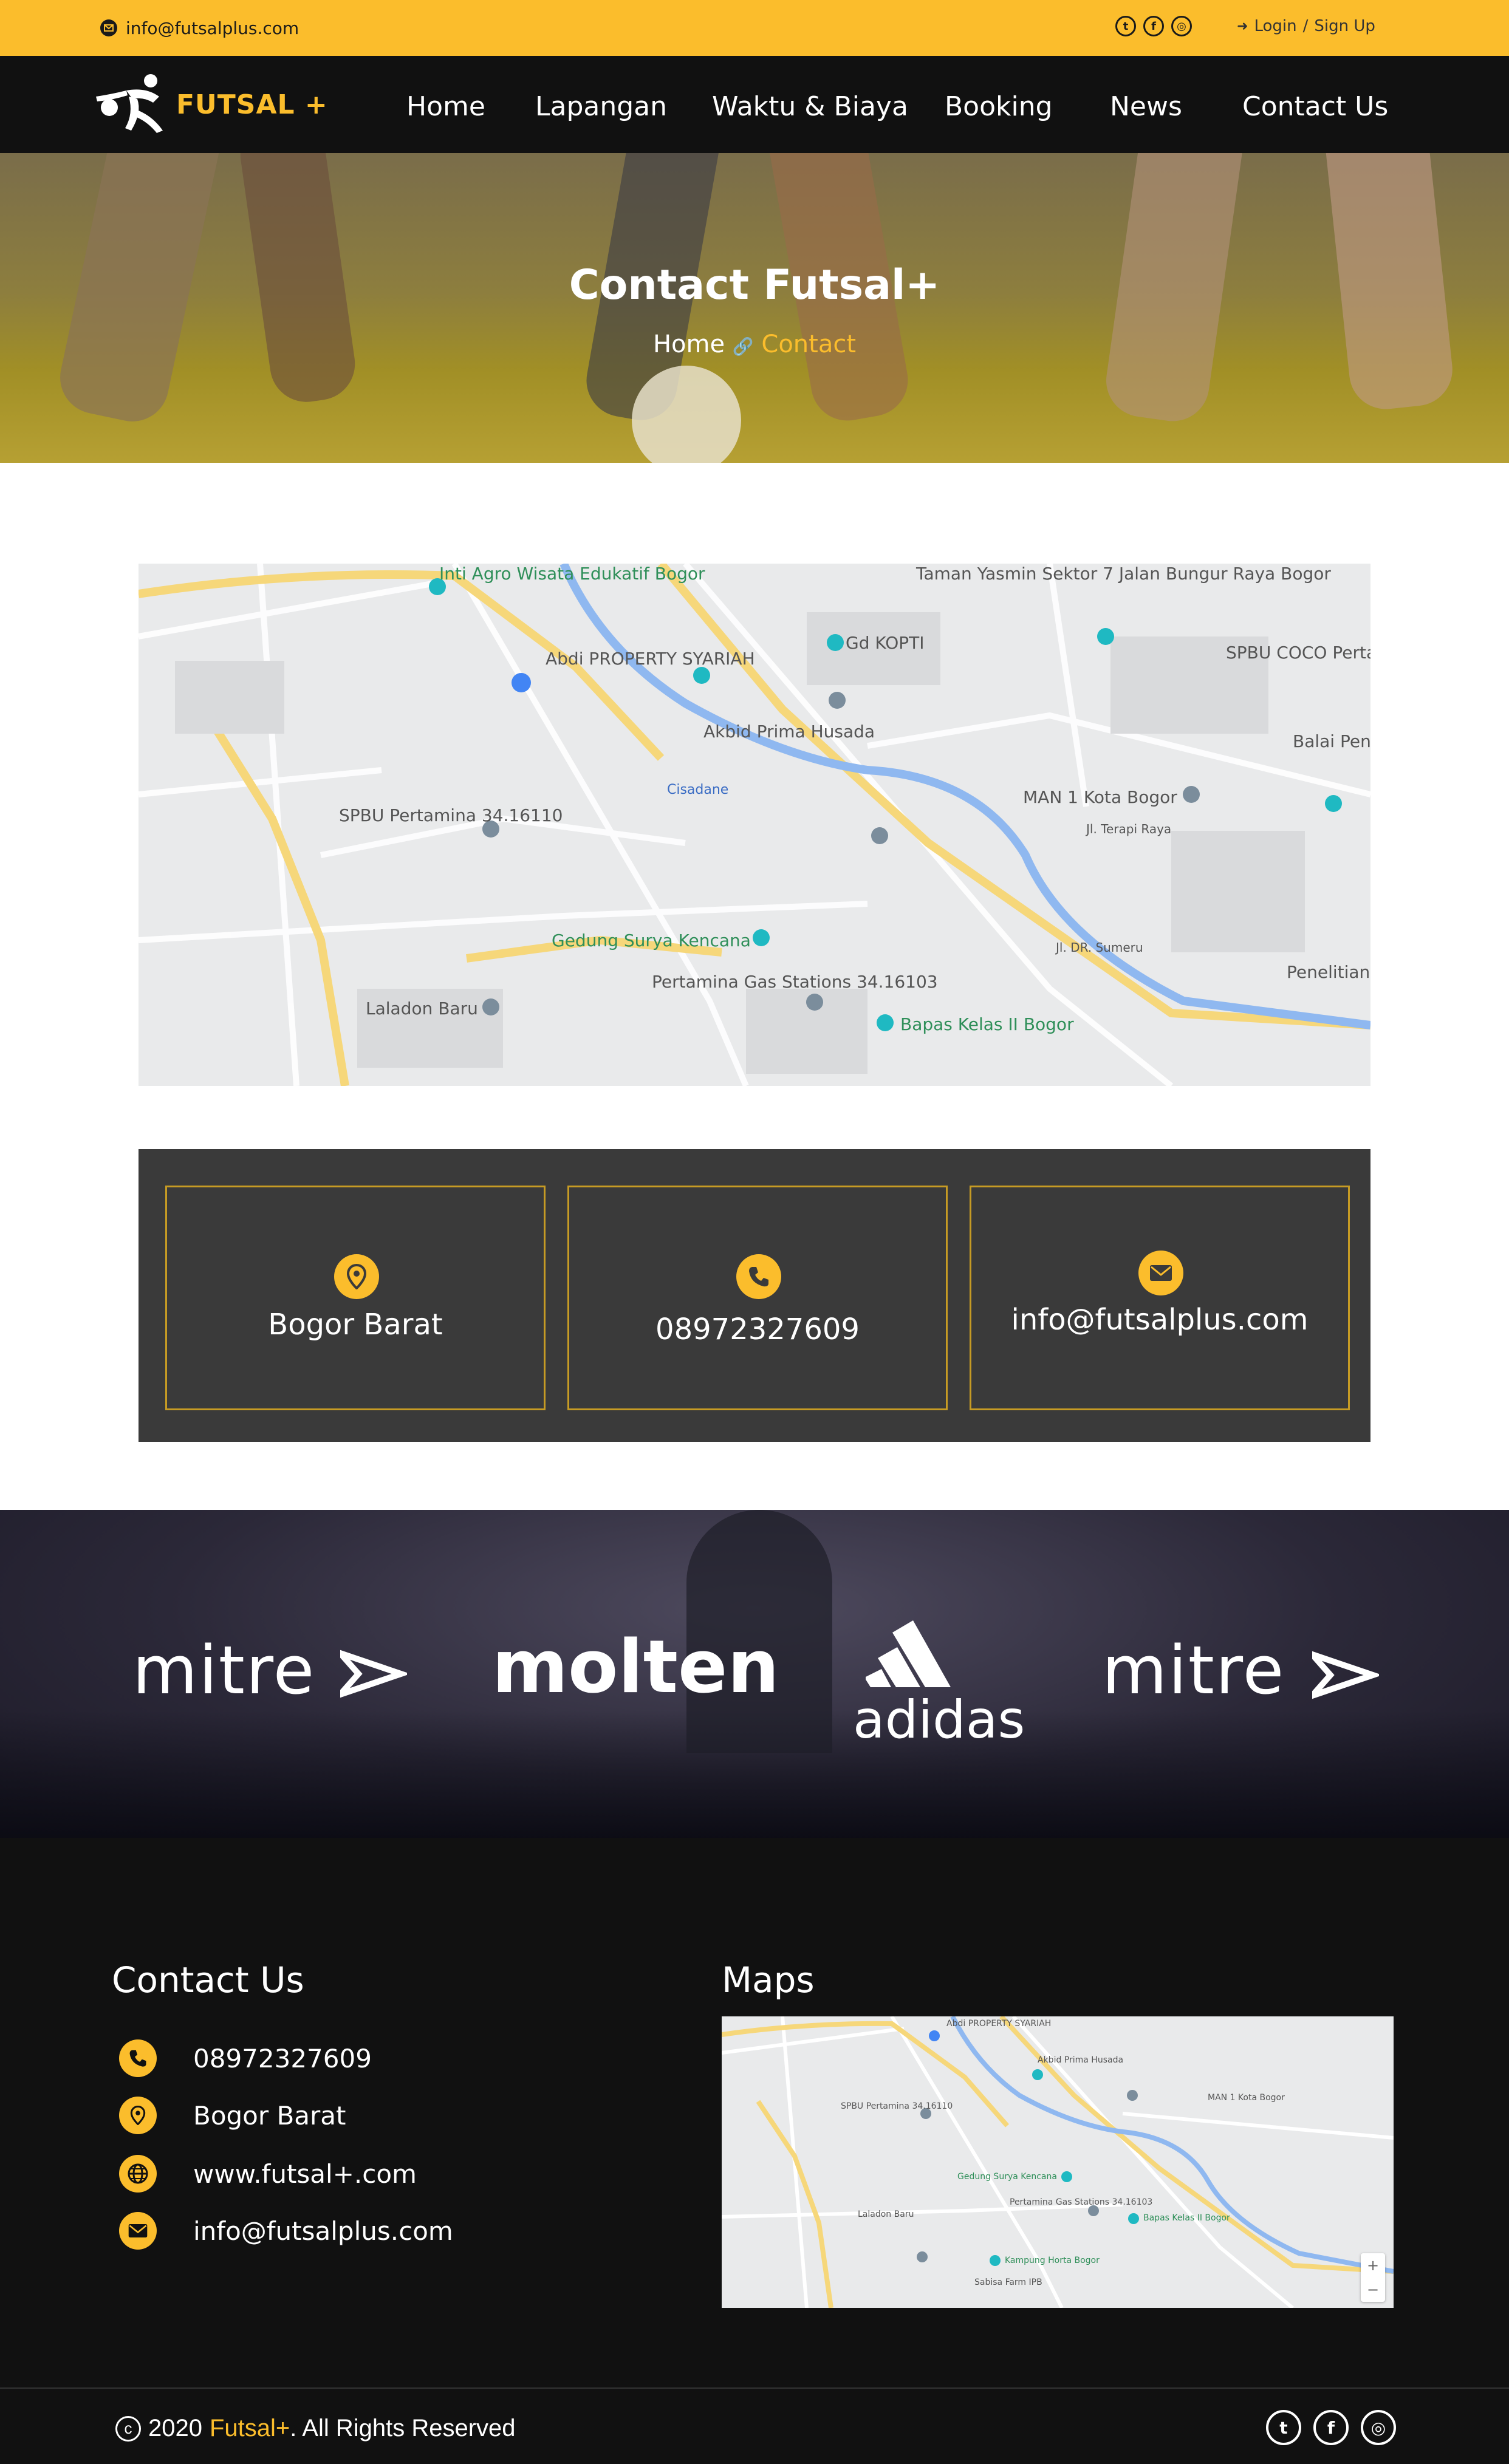 This screenshot has width=1509, height=2464. Describe the element at coordinates (698, 789) in the screenshot. I see `map-label: Cisadane` at that location.